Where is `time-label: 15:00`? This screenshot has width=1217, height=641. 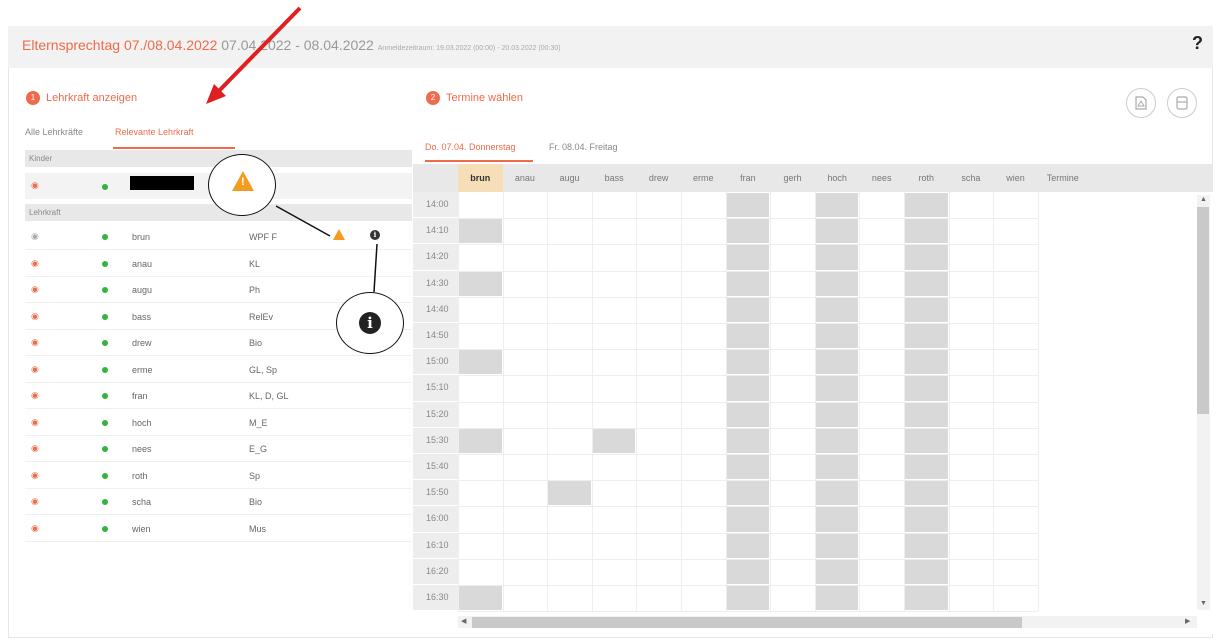
time-label: 15:00 is located at coordinates (435, 362).